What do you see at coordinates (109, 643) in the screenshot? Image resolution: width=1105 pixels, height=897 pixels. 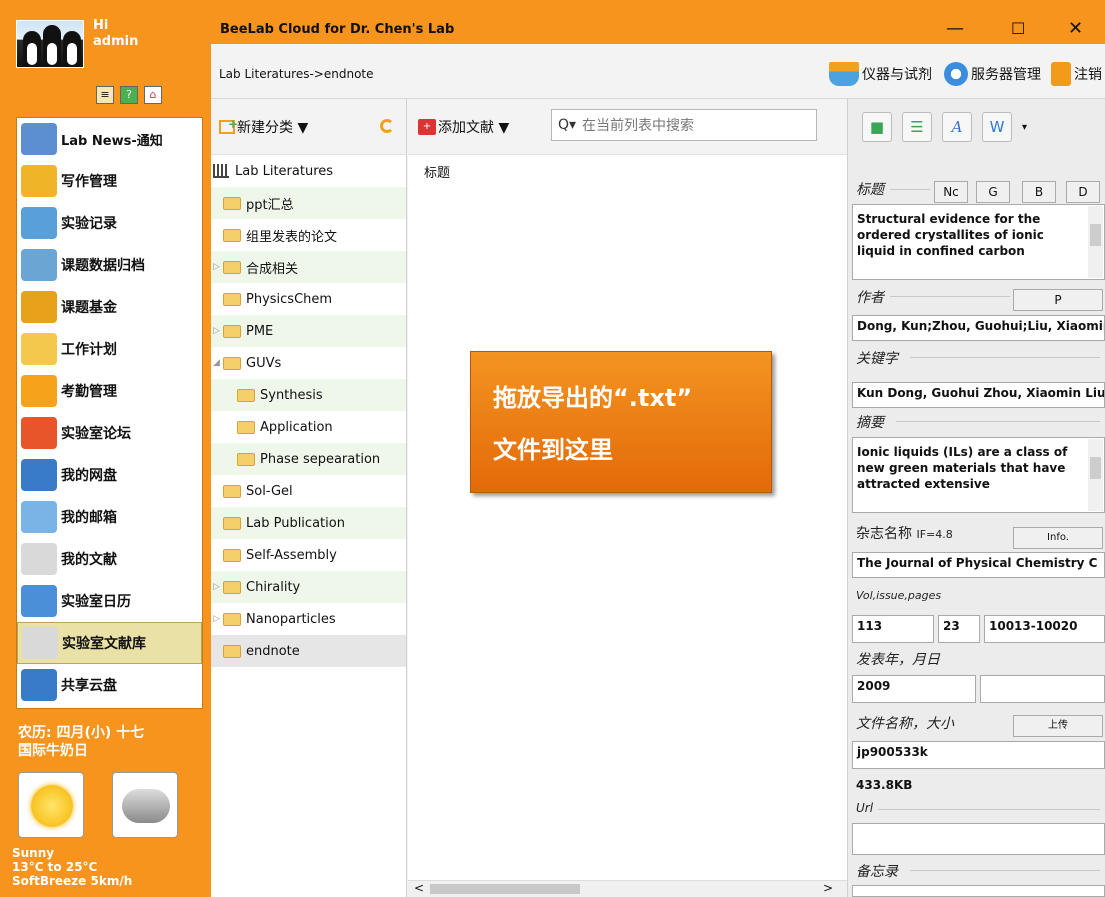 I see `nav-item: 实验室文献库` at bounding box center [109, 643].